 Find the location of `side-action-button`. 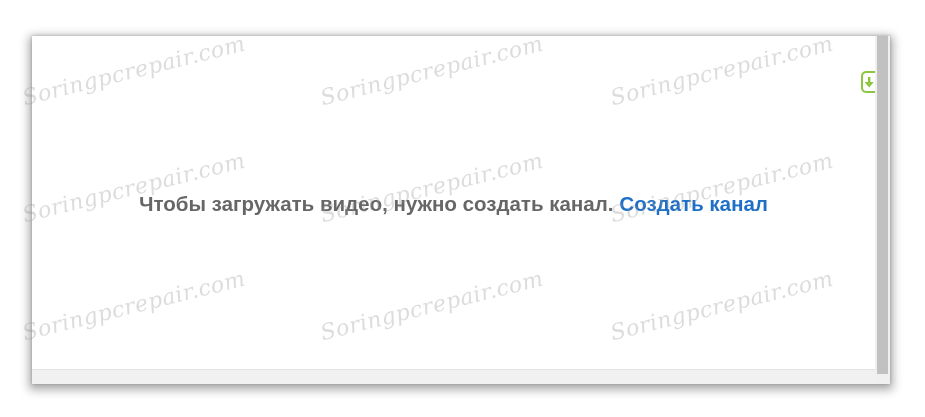

side-action-button is located at coordinates (868, 82).